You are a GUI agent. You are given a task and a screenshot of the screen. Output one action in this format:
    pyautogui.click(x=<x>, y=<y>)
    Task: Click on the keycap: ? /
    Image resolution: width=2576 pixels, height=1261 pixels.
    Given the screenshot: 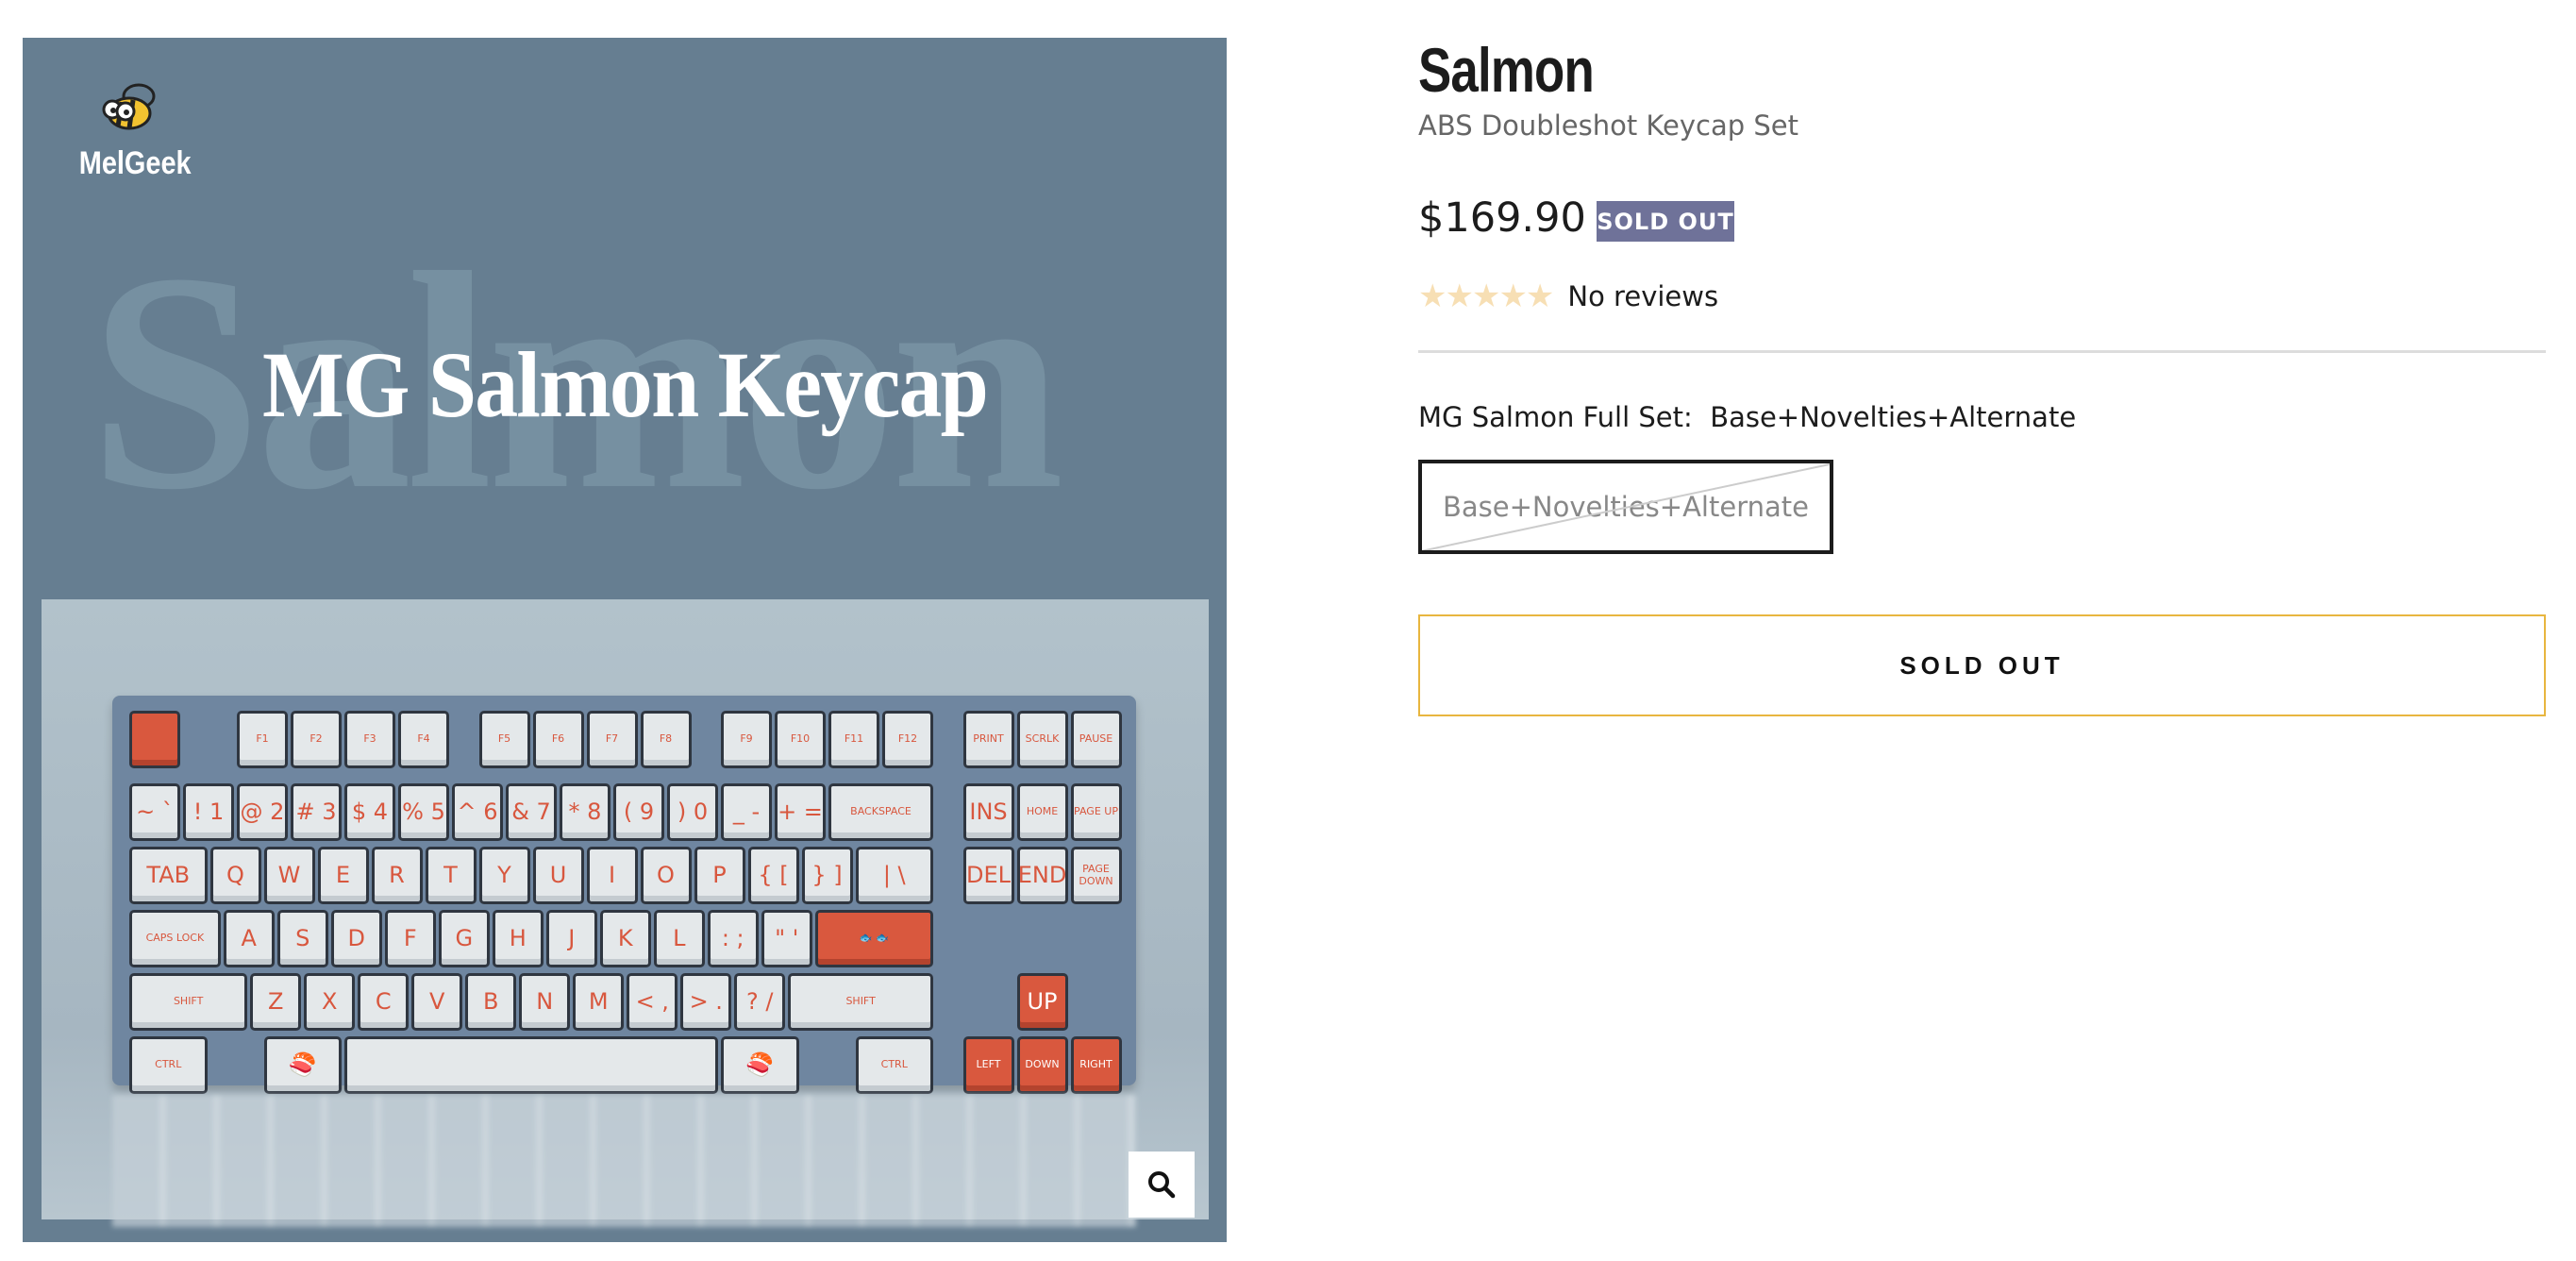 What is the action you would take?
    pyautogui.click(x=760, y=1002)
    